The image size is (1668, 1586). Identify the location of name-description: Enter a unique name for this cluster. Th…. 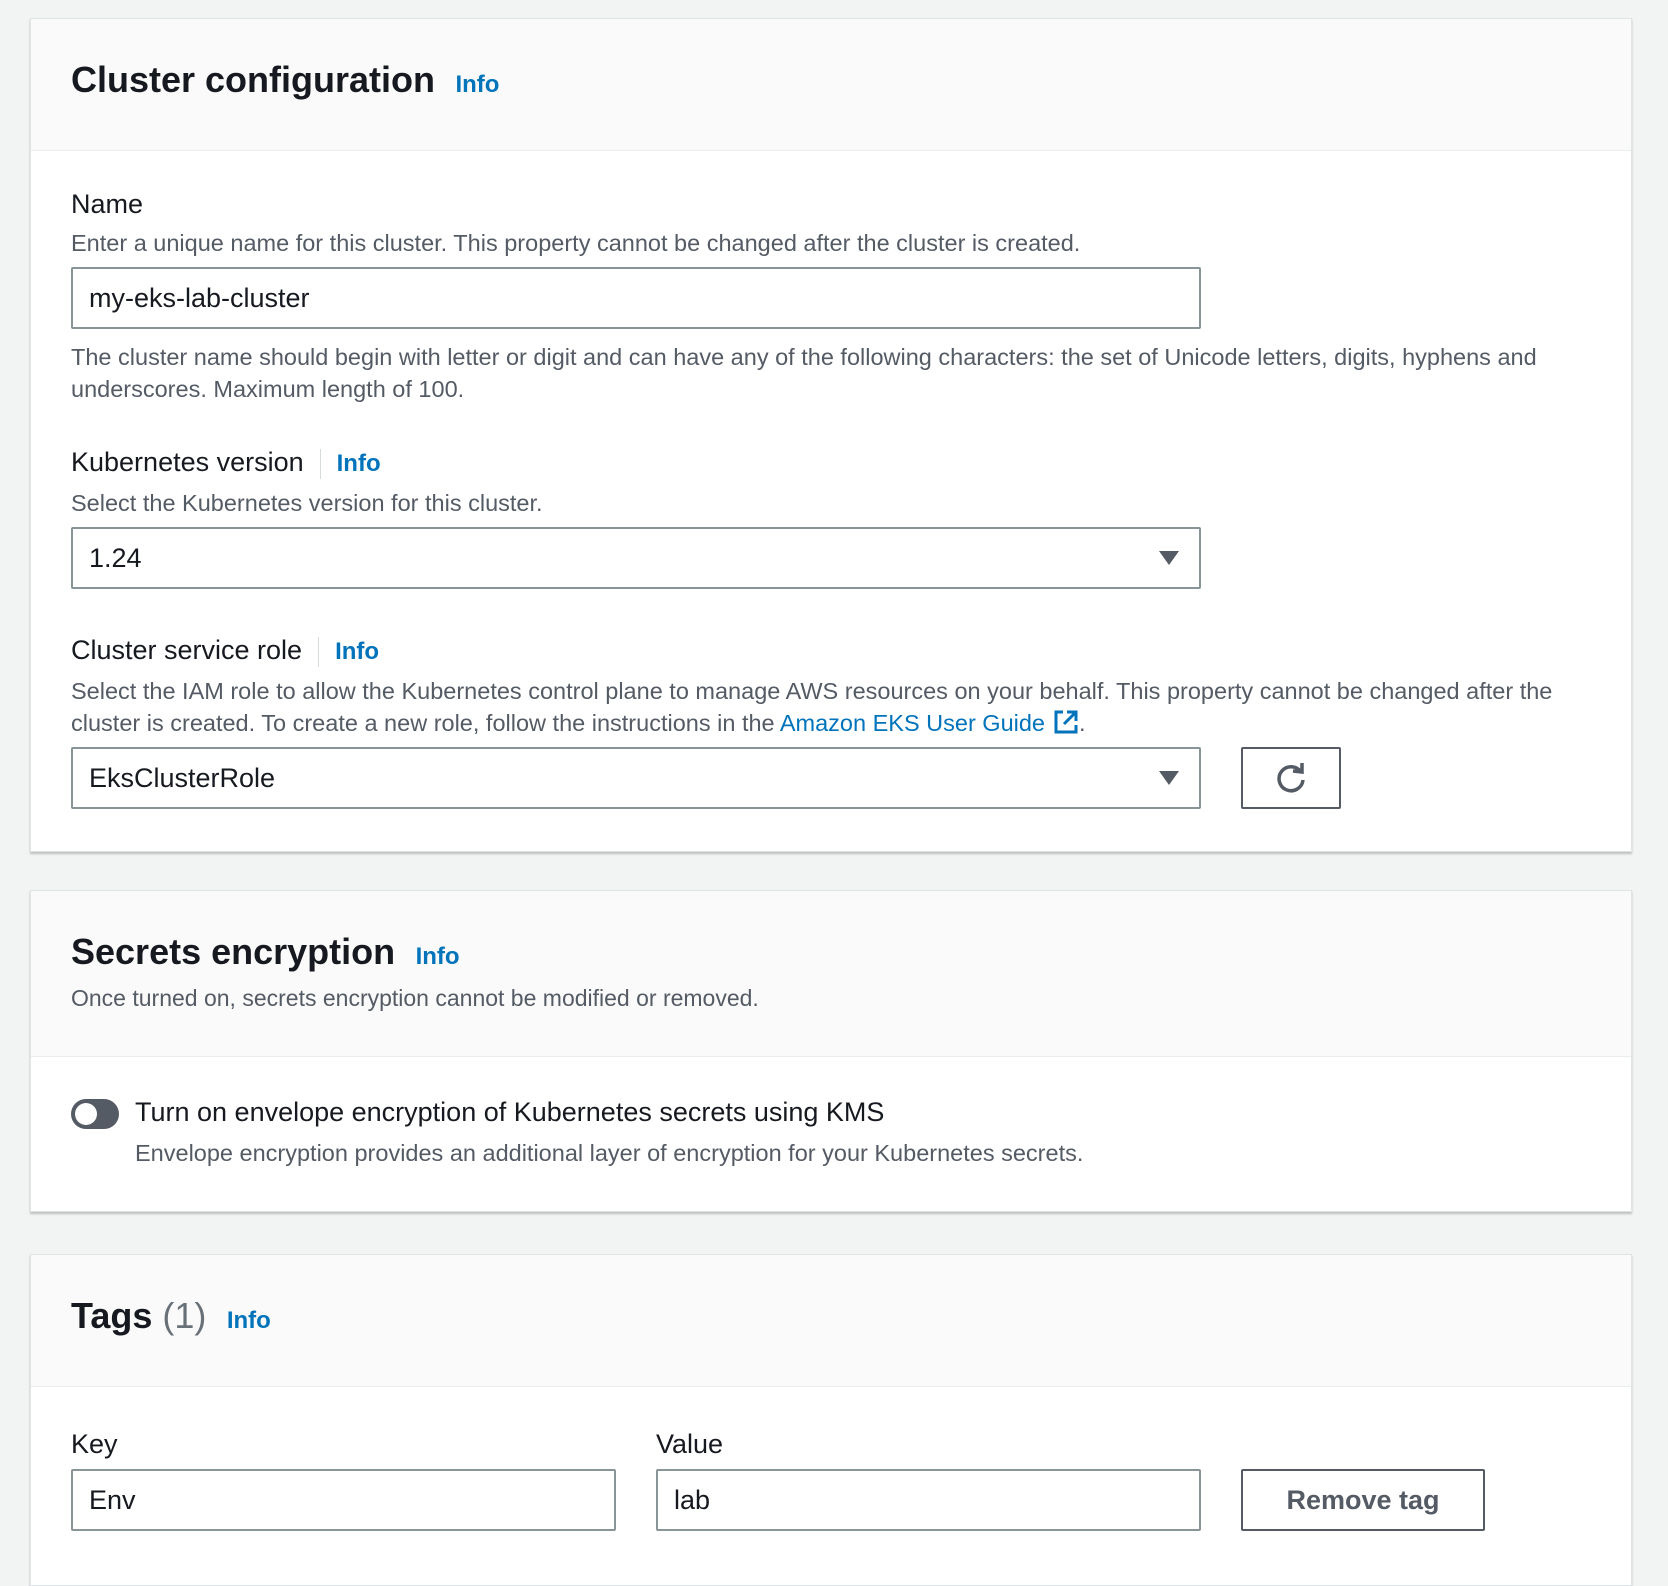
(576, 243).